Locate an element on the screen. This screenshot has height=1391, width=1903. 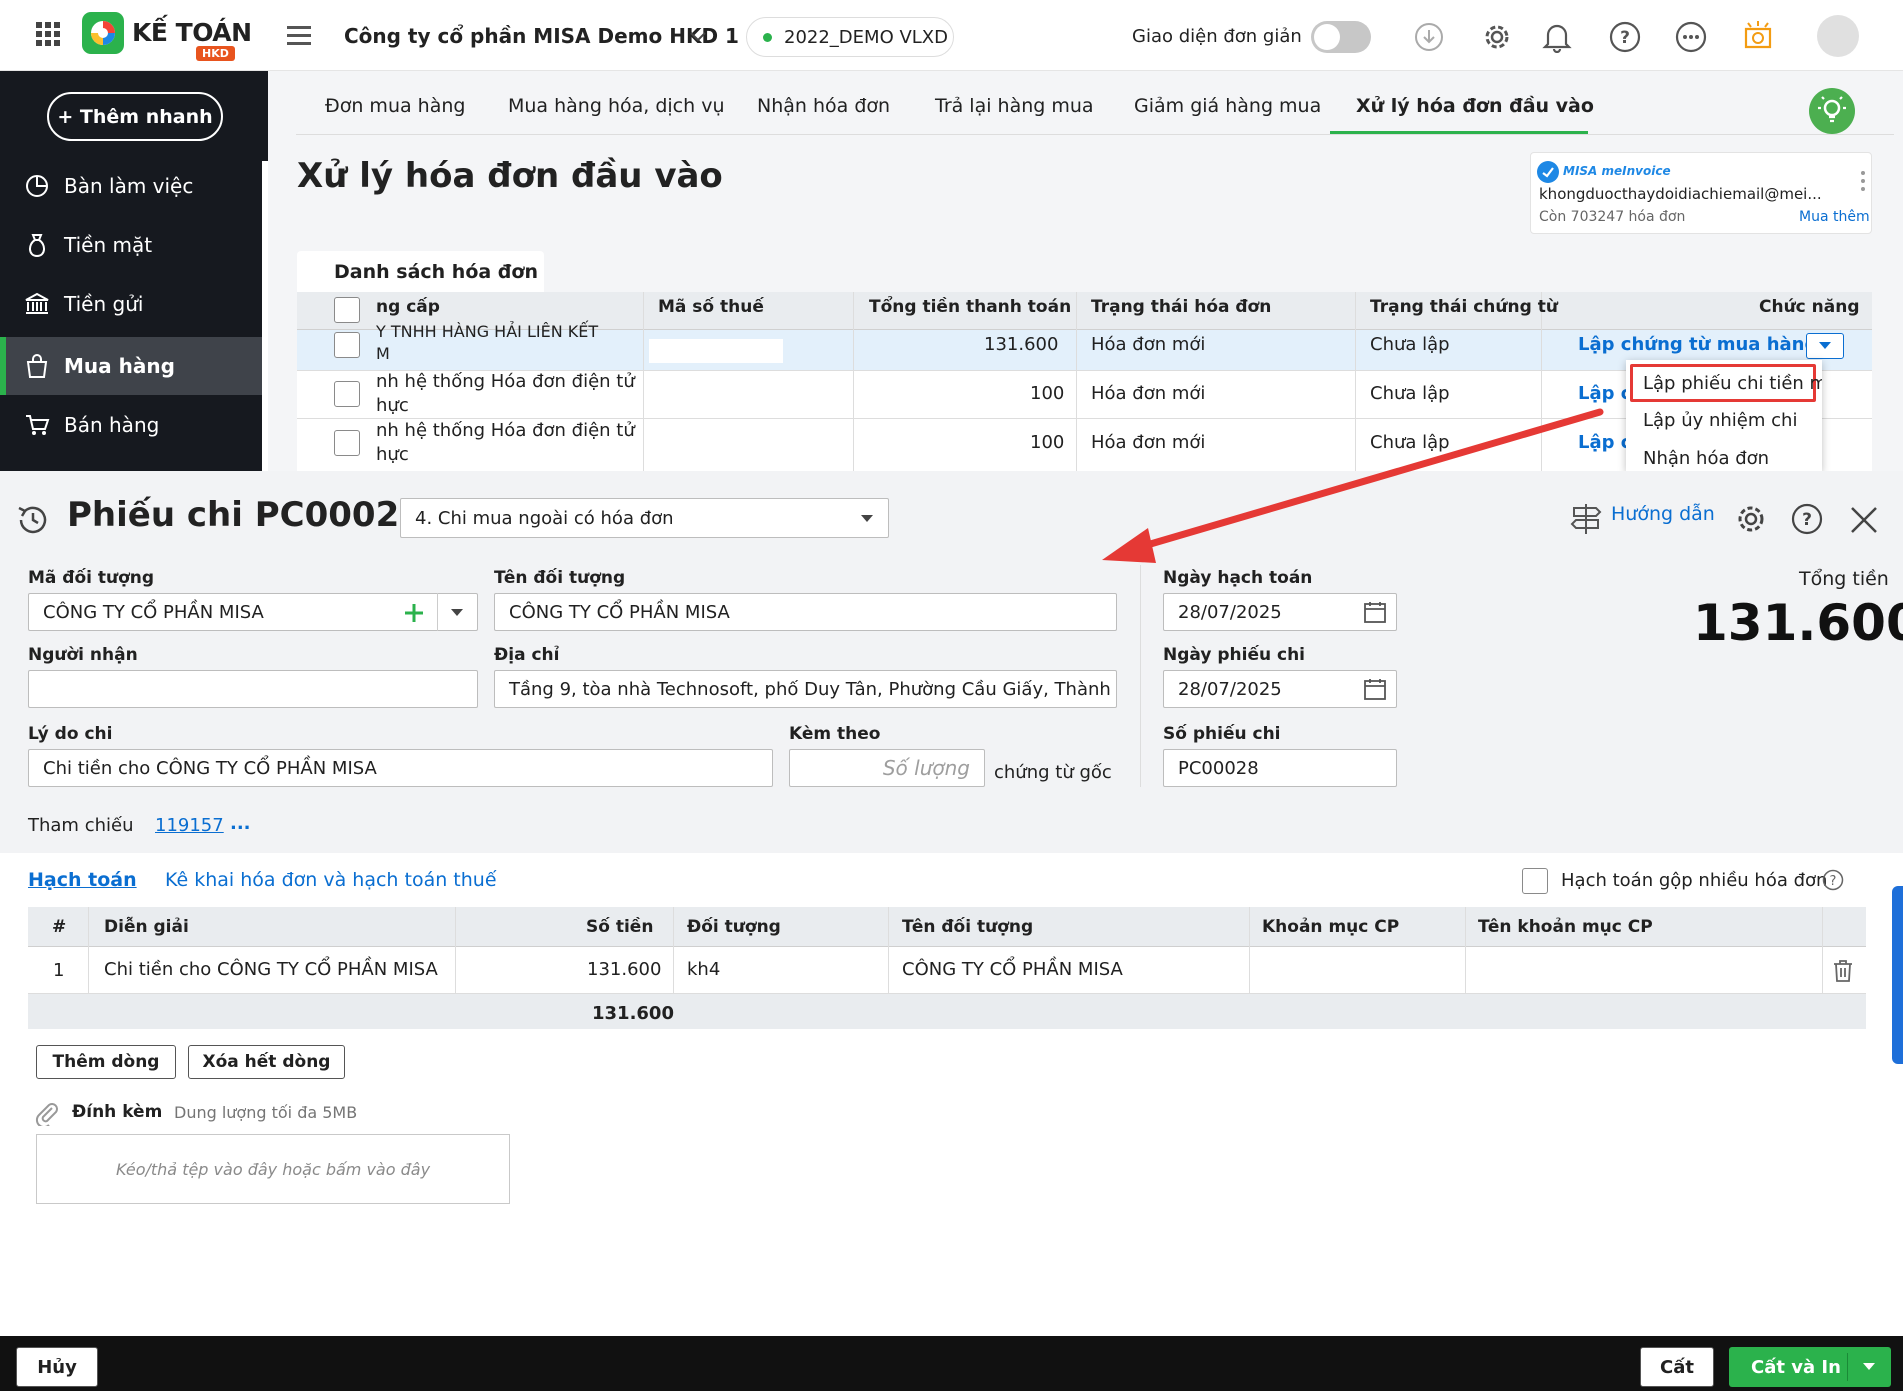
menu-icon is located at coordinates (299, 36).